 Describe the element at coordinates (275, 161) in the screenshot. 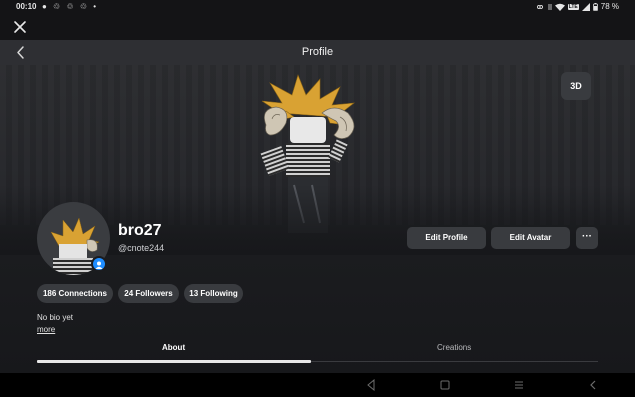

I see `left-arm-shape` at that location.